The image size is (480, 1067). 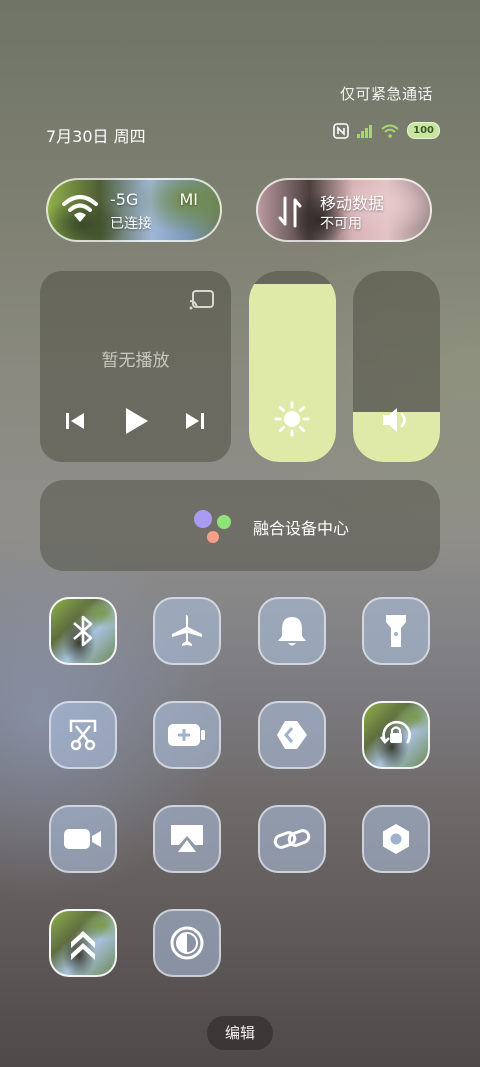 I want to click on contrast-icon, so click(x=187, y=943).